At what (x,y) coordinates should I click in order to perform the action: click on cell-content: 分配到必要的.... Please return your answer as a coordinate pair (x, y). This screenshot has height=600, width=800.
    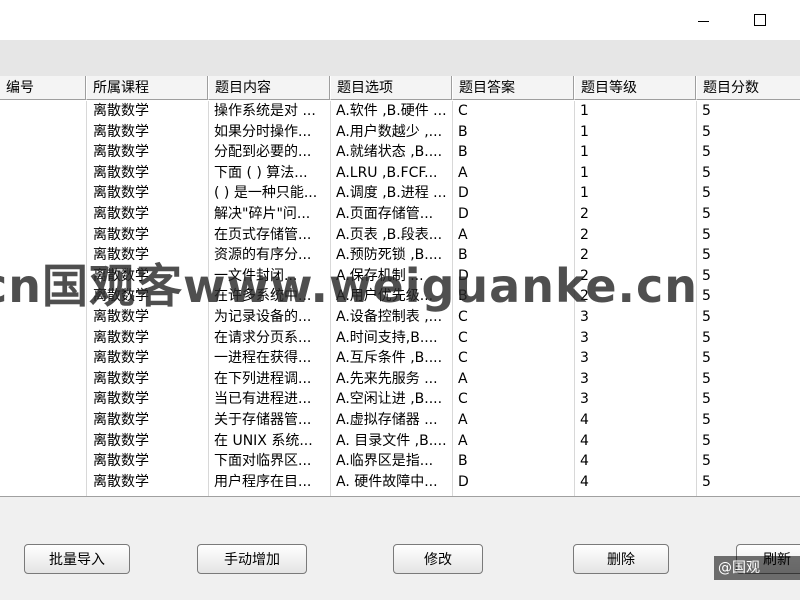
    Looking at the image, I should click on (269, 152).